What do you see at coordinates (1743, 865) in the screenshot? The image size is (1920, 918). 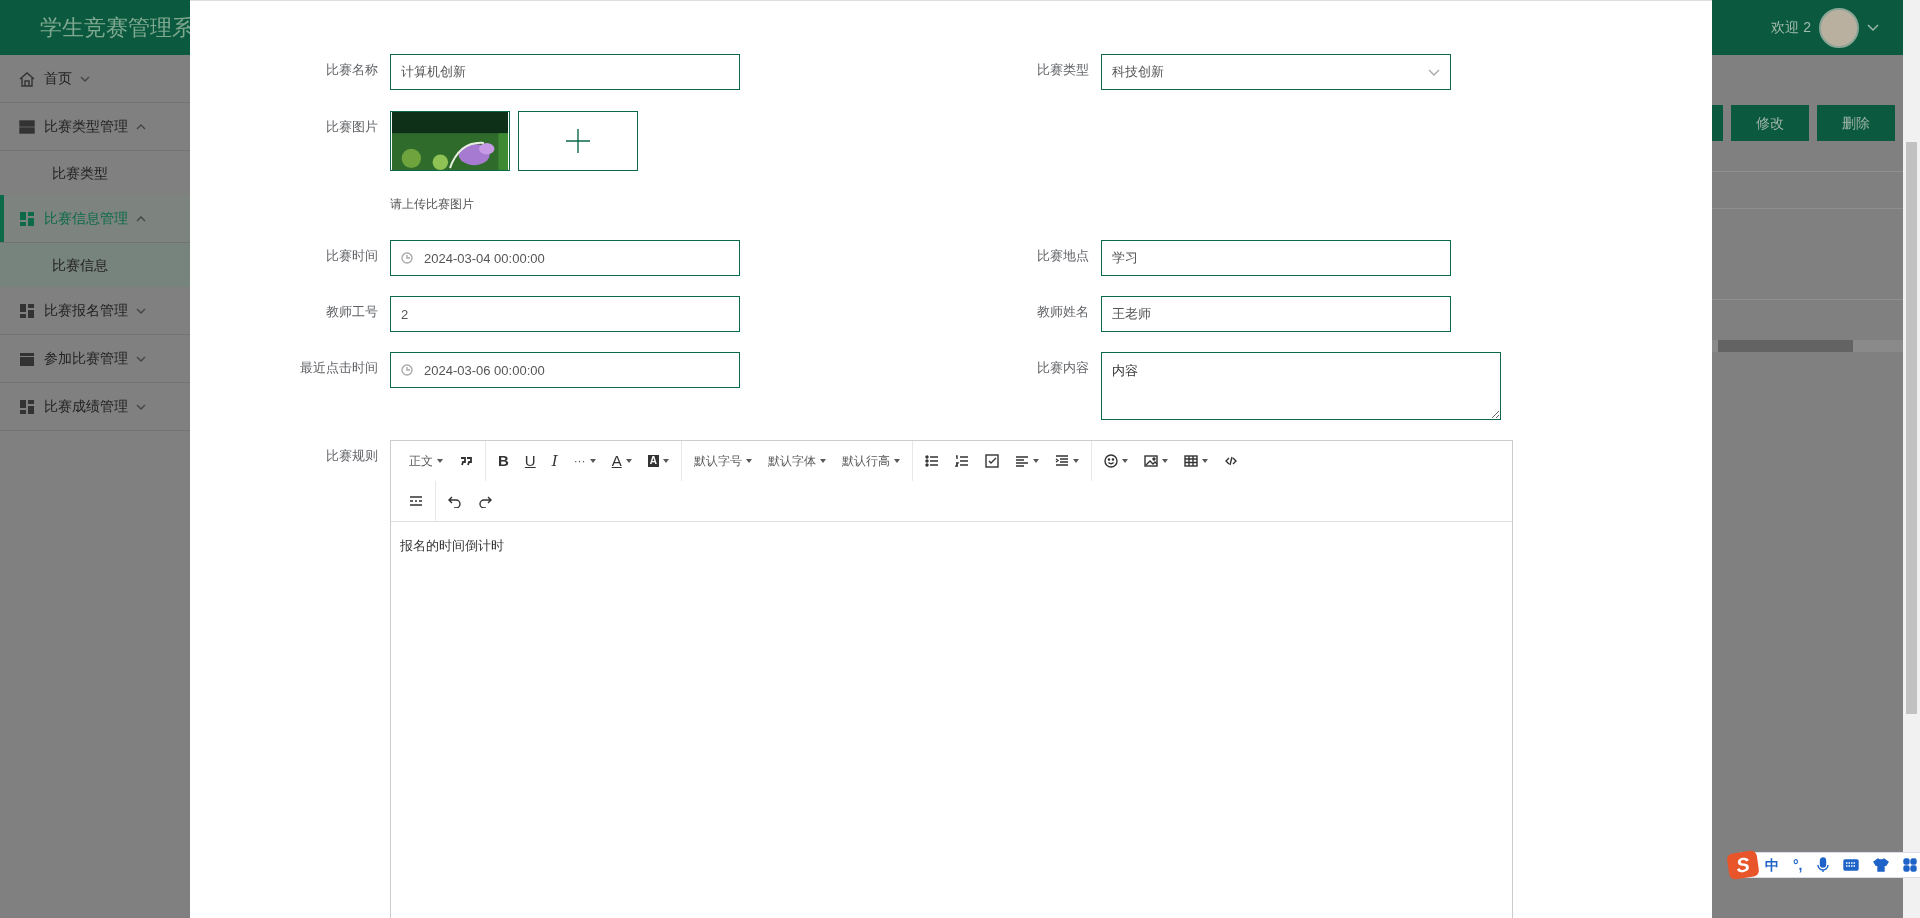 I see `ime-logo: S` at bounding box center [1743, 865].